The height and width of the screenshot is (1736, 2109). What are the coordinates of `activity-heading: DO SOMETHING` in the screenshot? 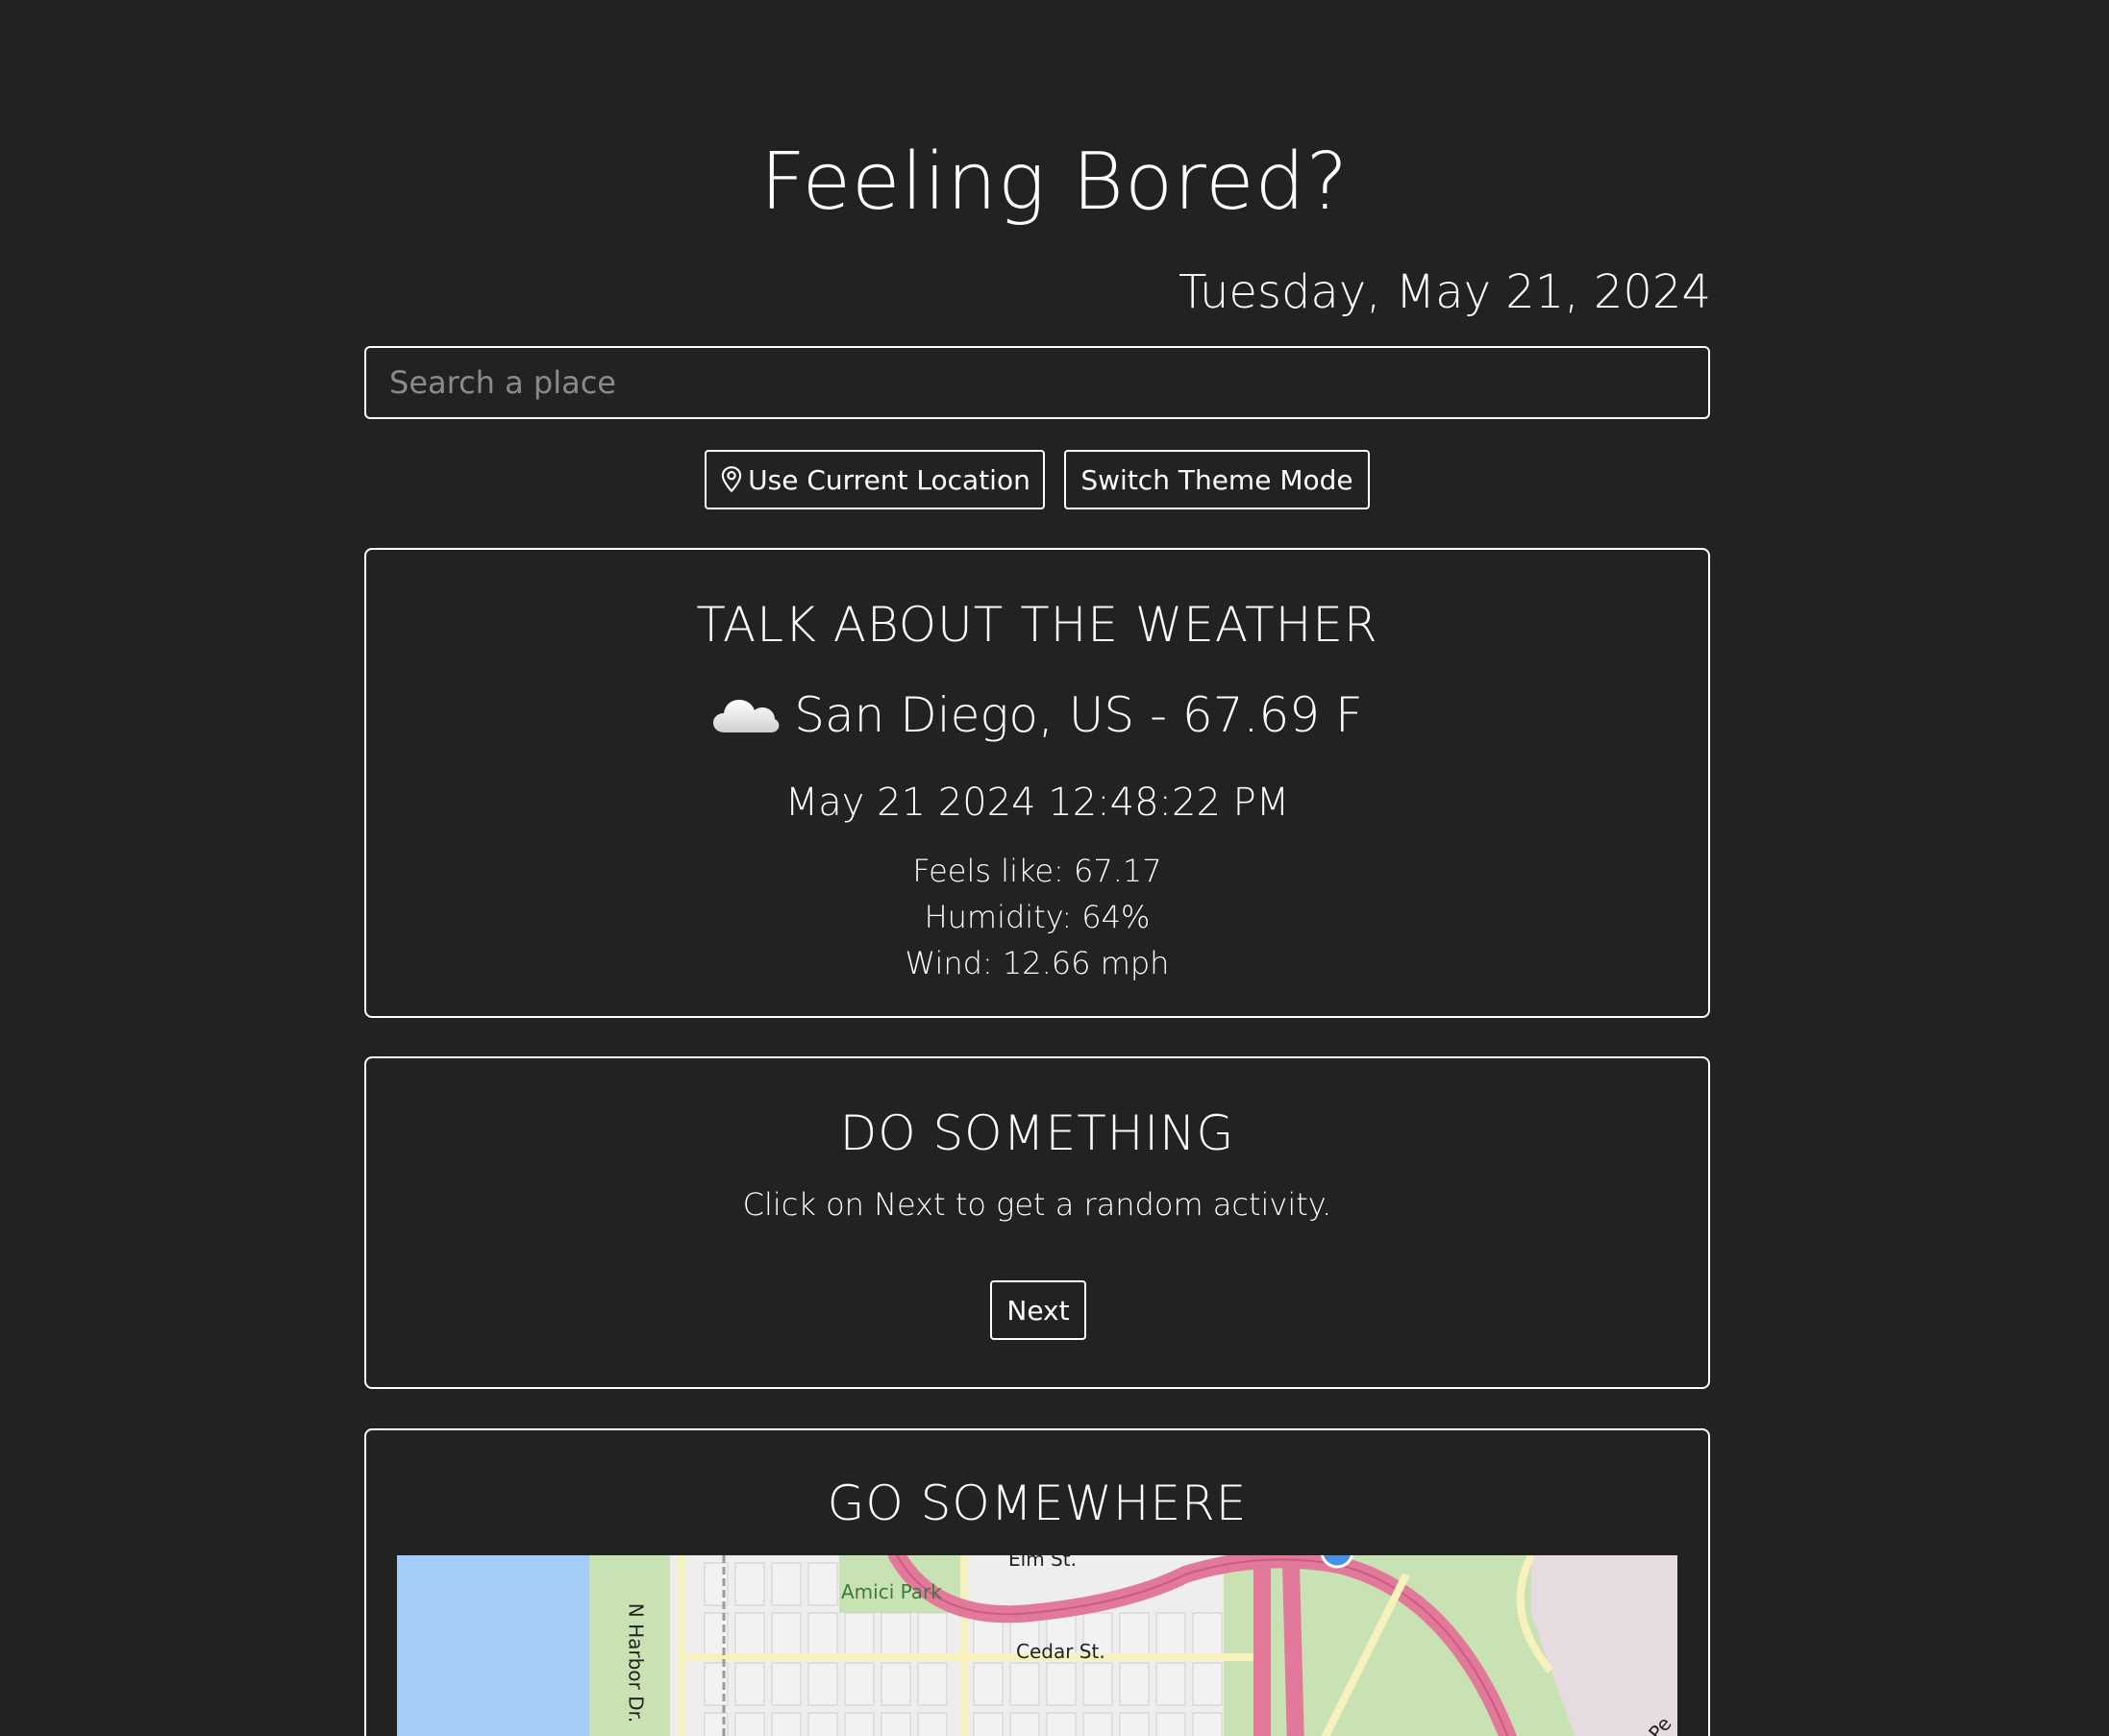 It's located at (1037, 1133).